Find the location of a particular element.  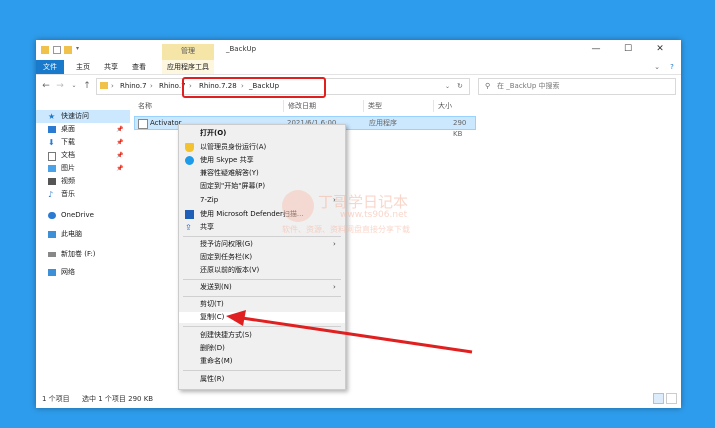

maximize-button: ☐ is located at coordinates (628, 50).